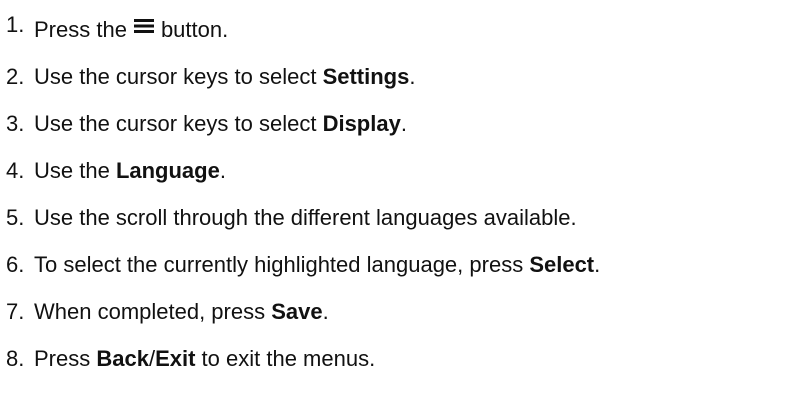 The height and width of the screenshot is (398, 802). What do you see at coordinates (143, 26) in the screenshot?
I see `menu-icon` at bounding box center [143, 26].